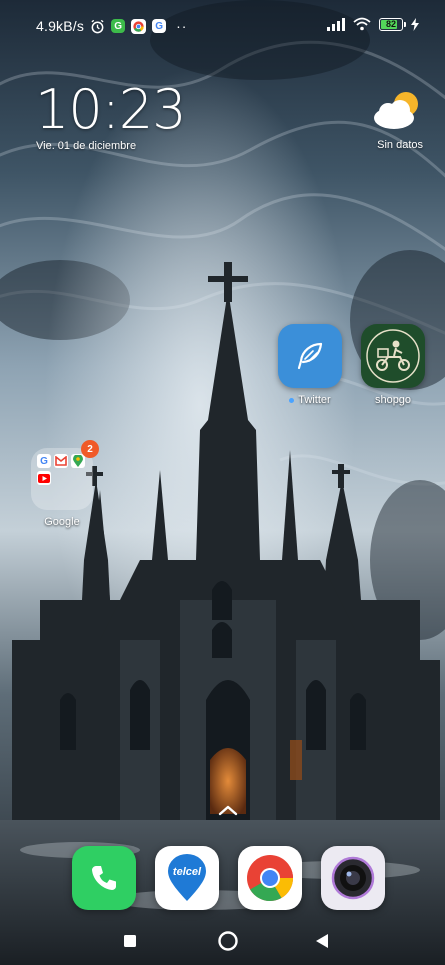 The image size is (445, 965). Describe the element at coordinates (60, 26) in the screenshot. I see `network-speed: 4.9kB/s` at that location.